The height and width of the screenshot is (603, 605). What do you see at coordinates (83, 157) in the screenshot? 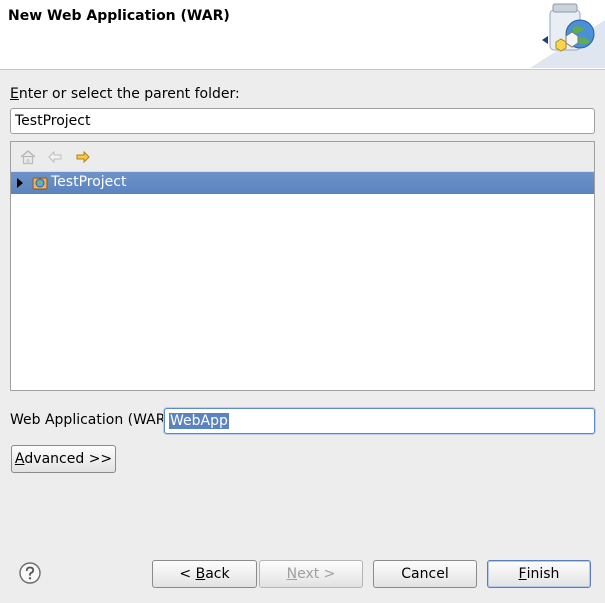
I see `forward-arrow-icon` at bounding box center [83, 157].